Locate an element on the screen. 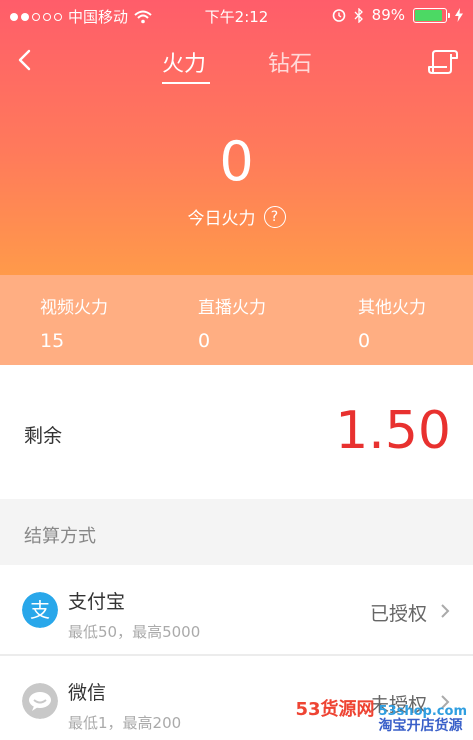 Image resolution: width=473 pixels, height=740 pixels. nav-bar: 火力 钻石 is located at coordinates (236, 63).